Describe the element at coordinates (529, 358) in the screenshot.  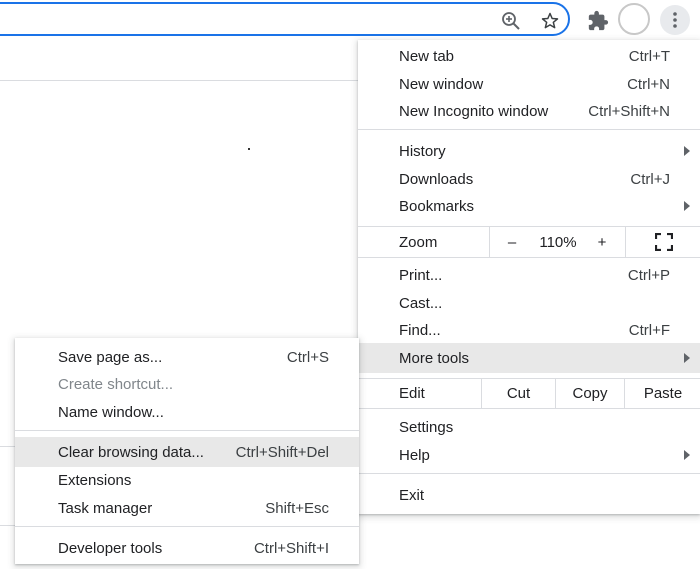
I see `menu-item-more-tools: More tools` at that location.